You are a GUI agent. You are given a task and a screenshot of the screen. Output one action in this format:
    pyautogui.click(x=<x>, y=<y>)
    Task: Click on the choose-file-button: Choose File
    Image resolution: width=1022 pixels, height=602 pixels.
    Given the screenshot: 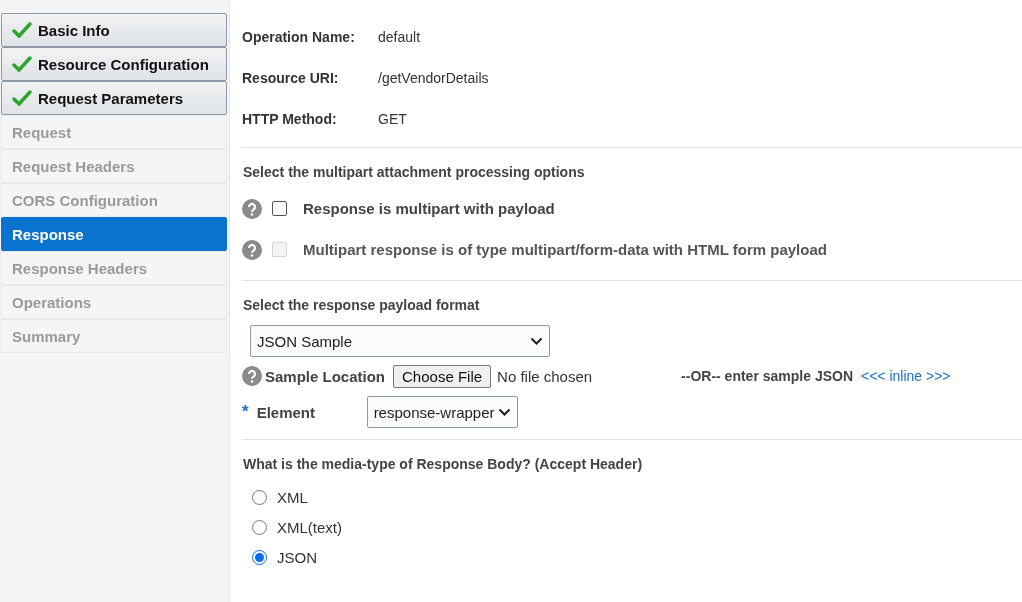 What is the action you would take?
    pyautogui.click(x=442, y=376)
    